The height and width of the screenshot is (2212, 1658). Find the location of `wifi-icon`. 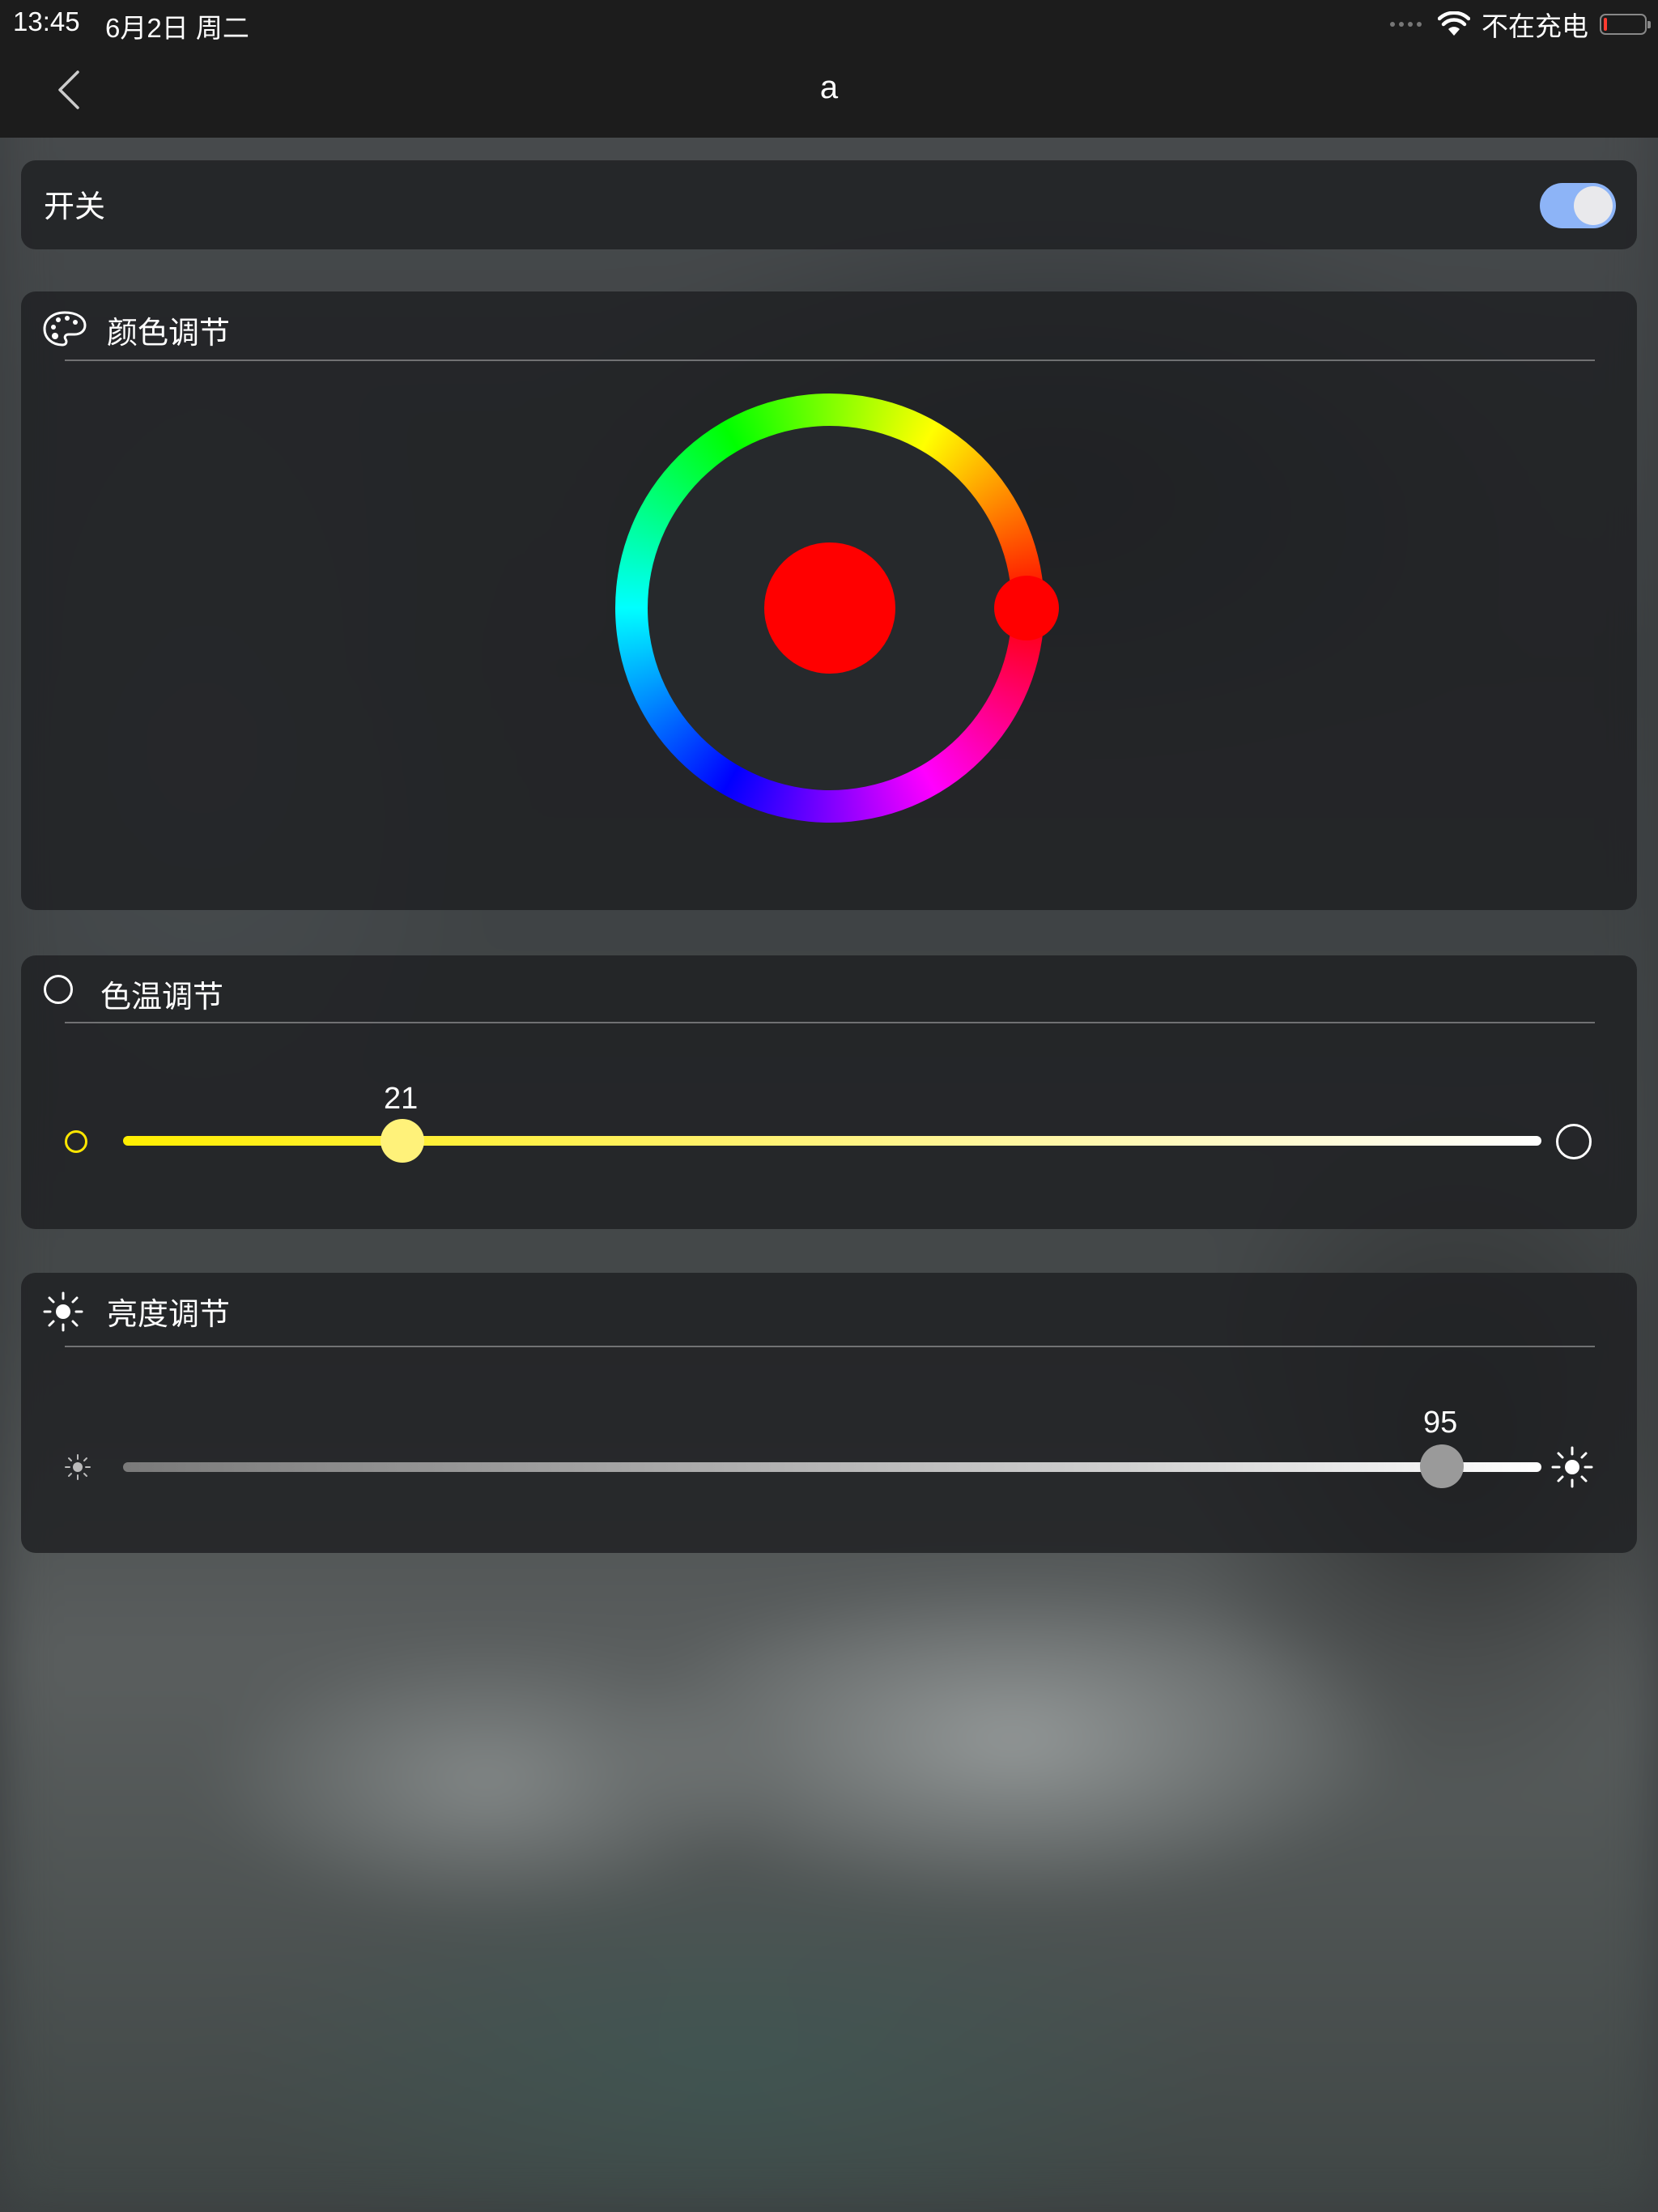

wifi-icon is located at coordinates (1454, 24).